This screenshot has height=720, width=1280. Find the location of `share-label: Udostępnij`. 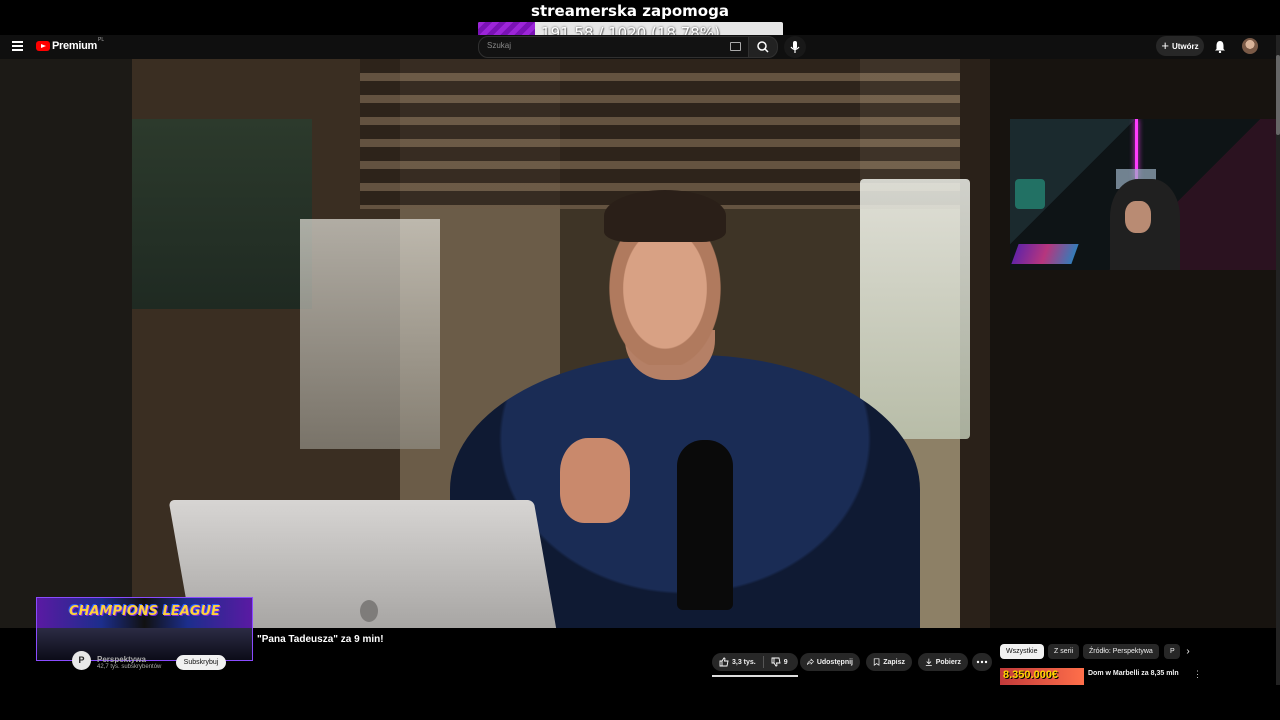

share-label: Udostępnij is located at coordinates (834, 662).